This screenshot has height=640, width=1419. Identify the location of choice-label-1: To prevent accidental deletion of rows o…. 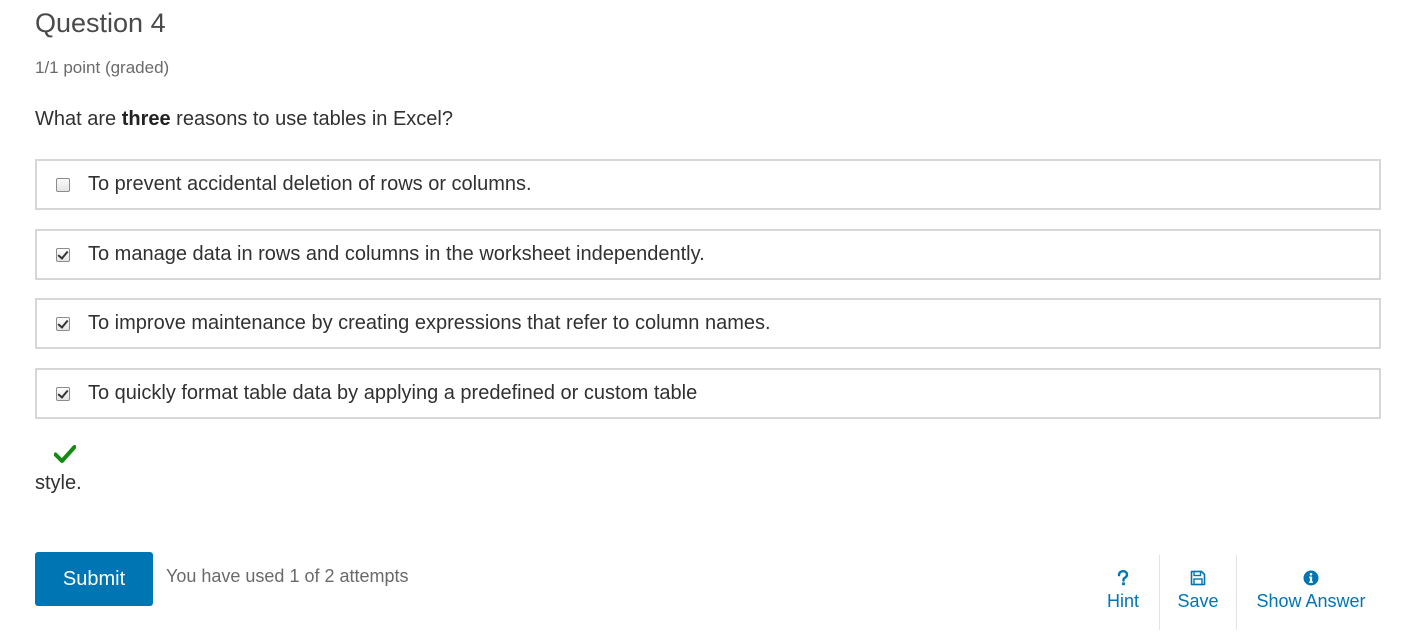
(310, 184).